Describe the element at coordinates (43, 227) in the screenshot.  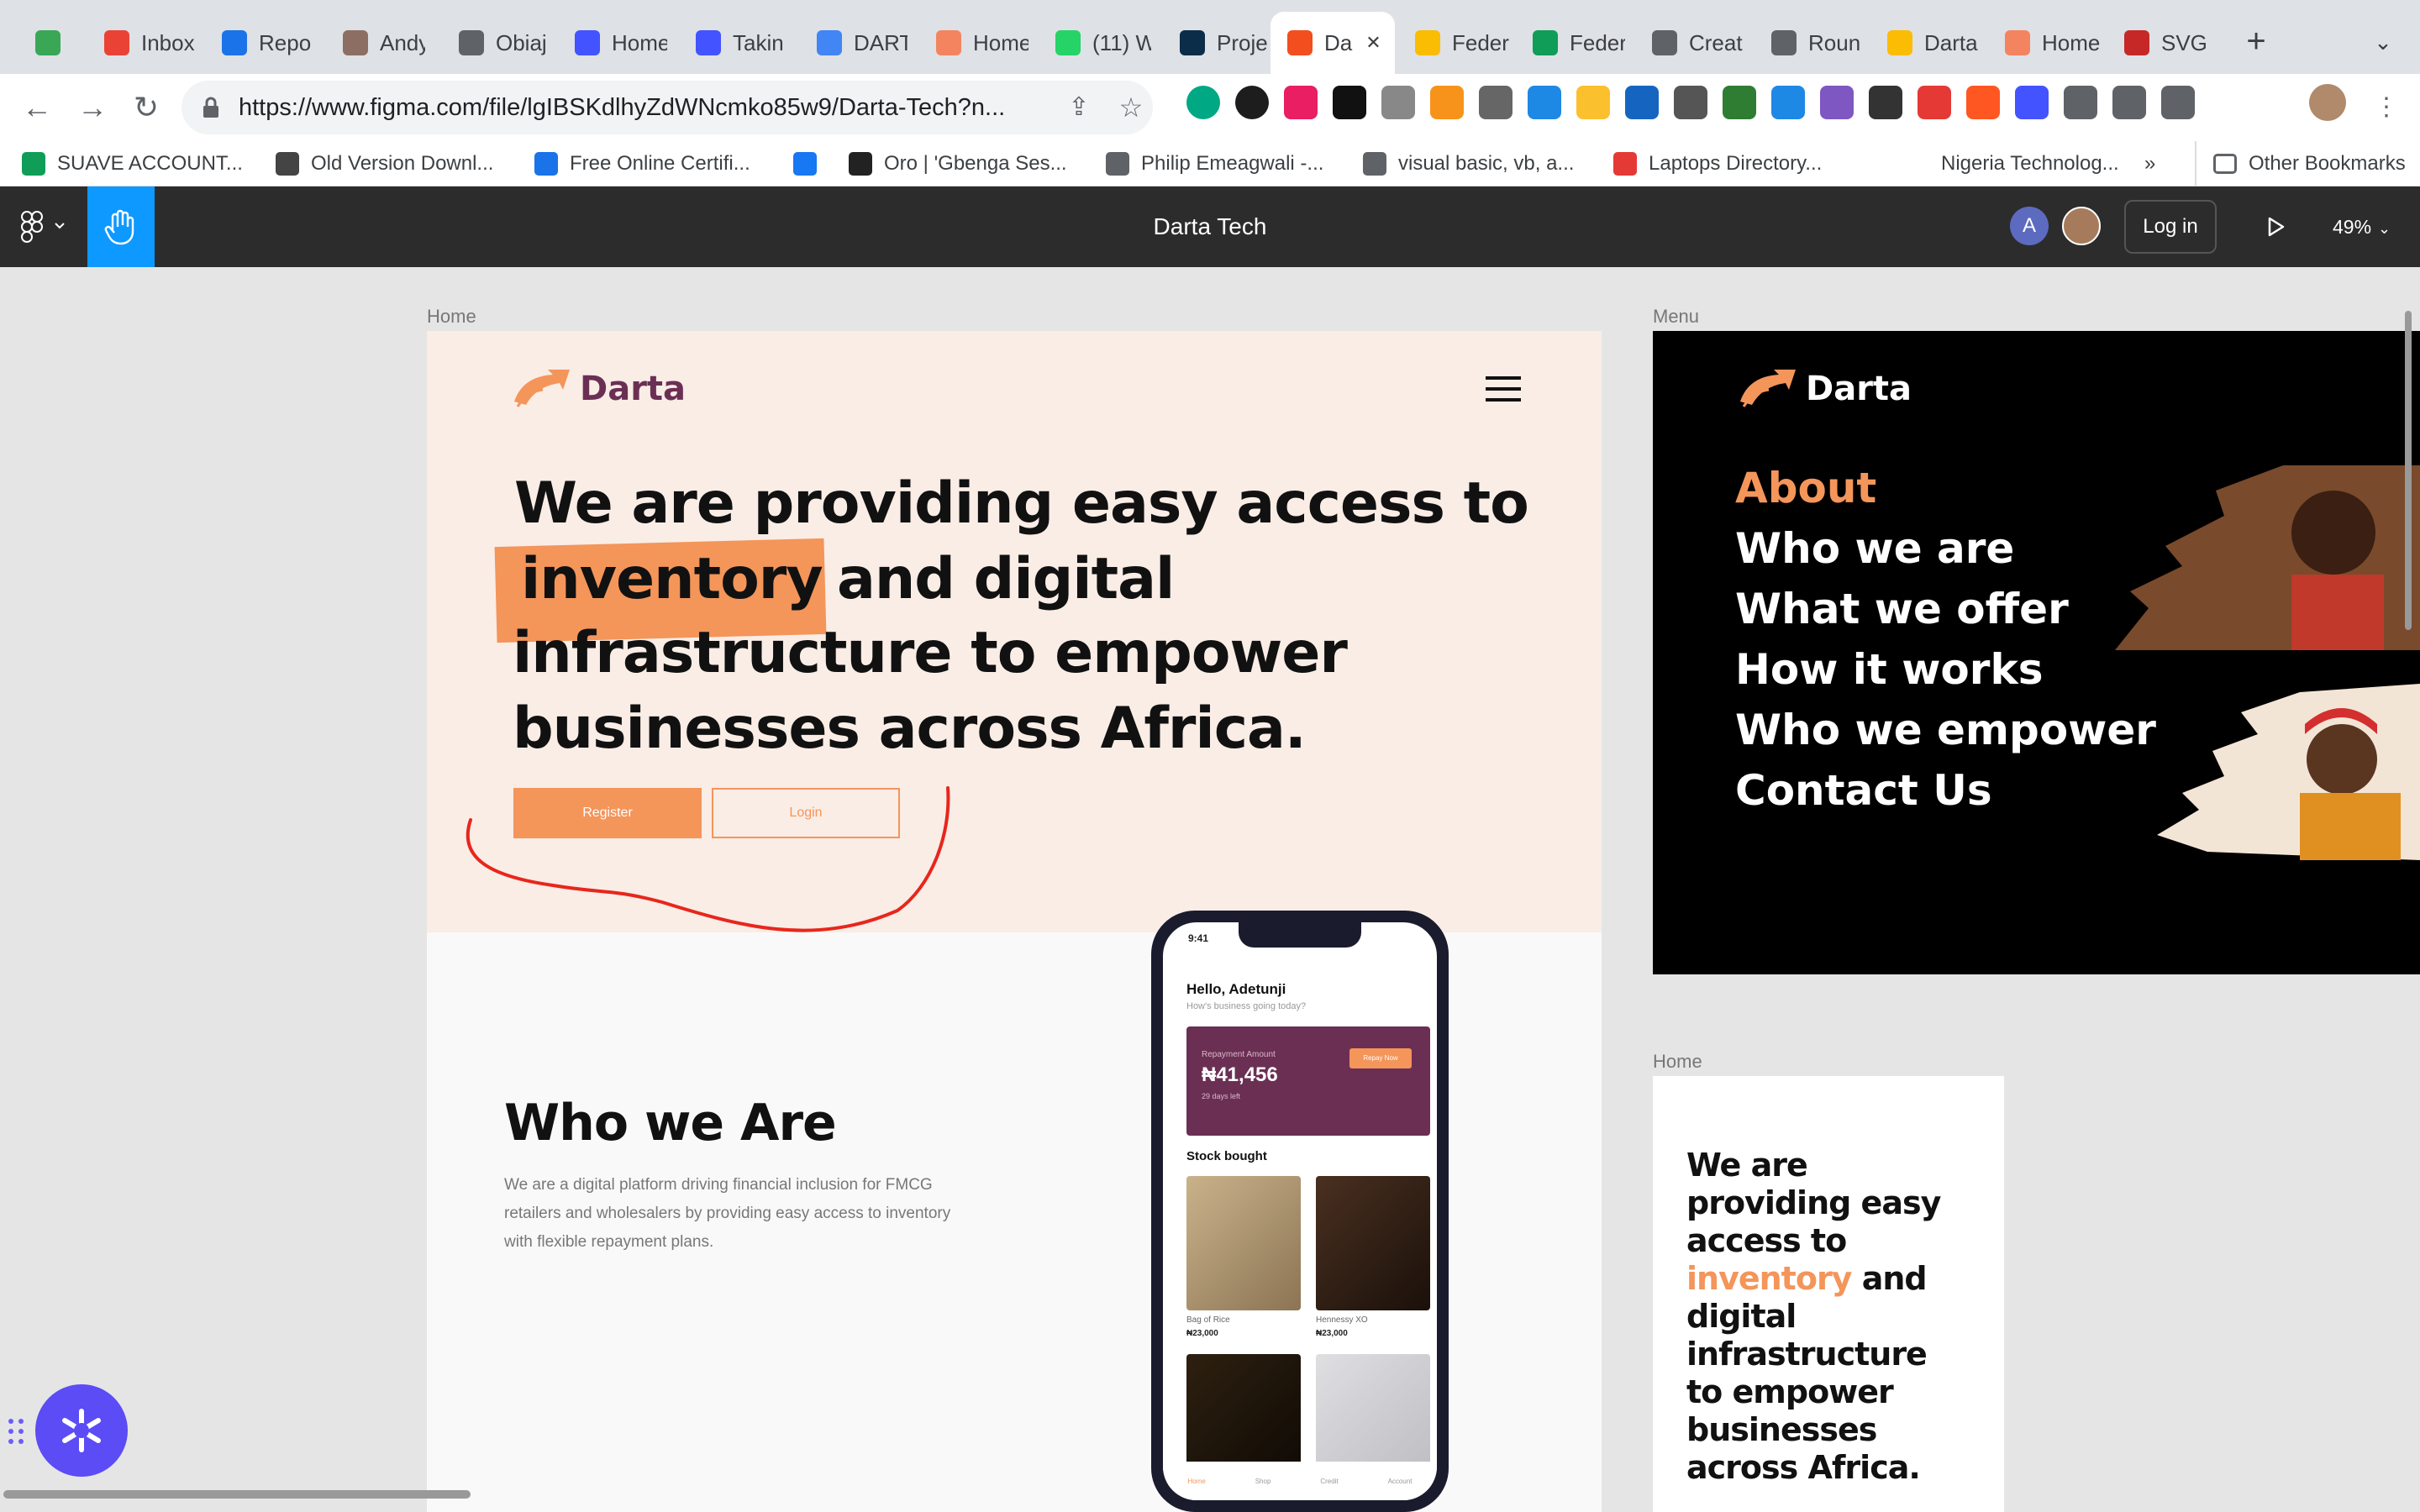
I see `figma-main-menu` at that location.